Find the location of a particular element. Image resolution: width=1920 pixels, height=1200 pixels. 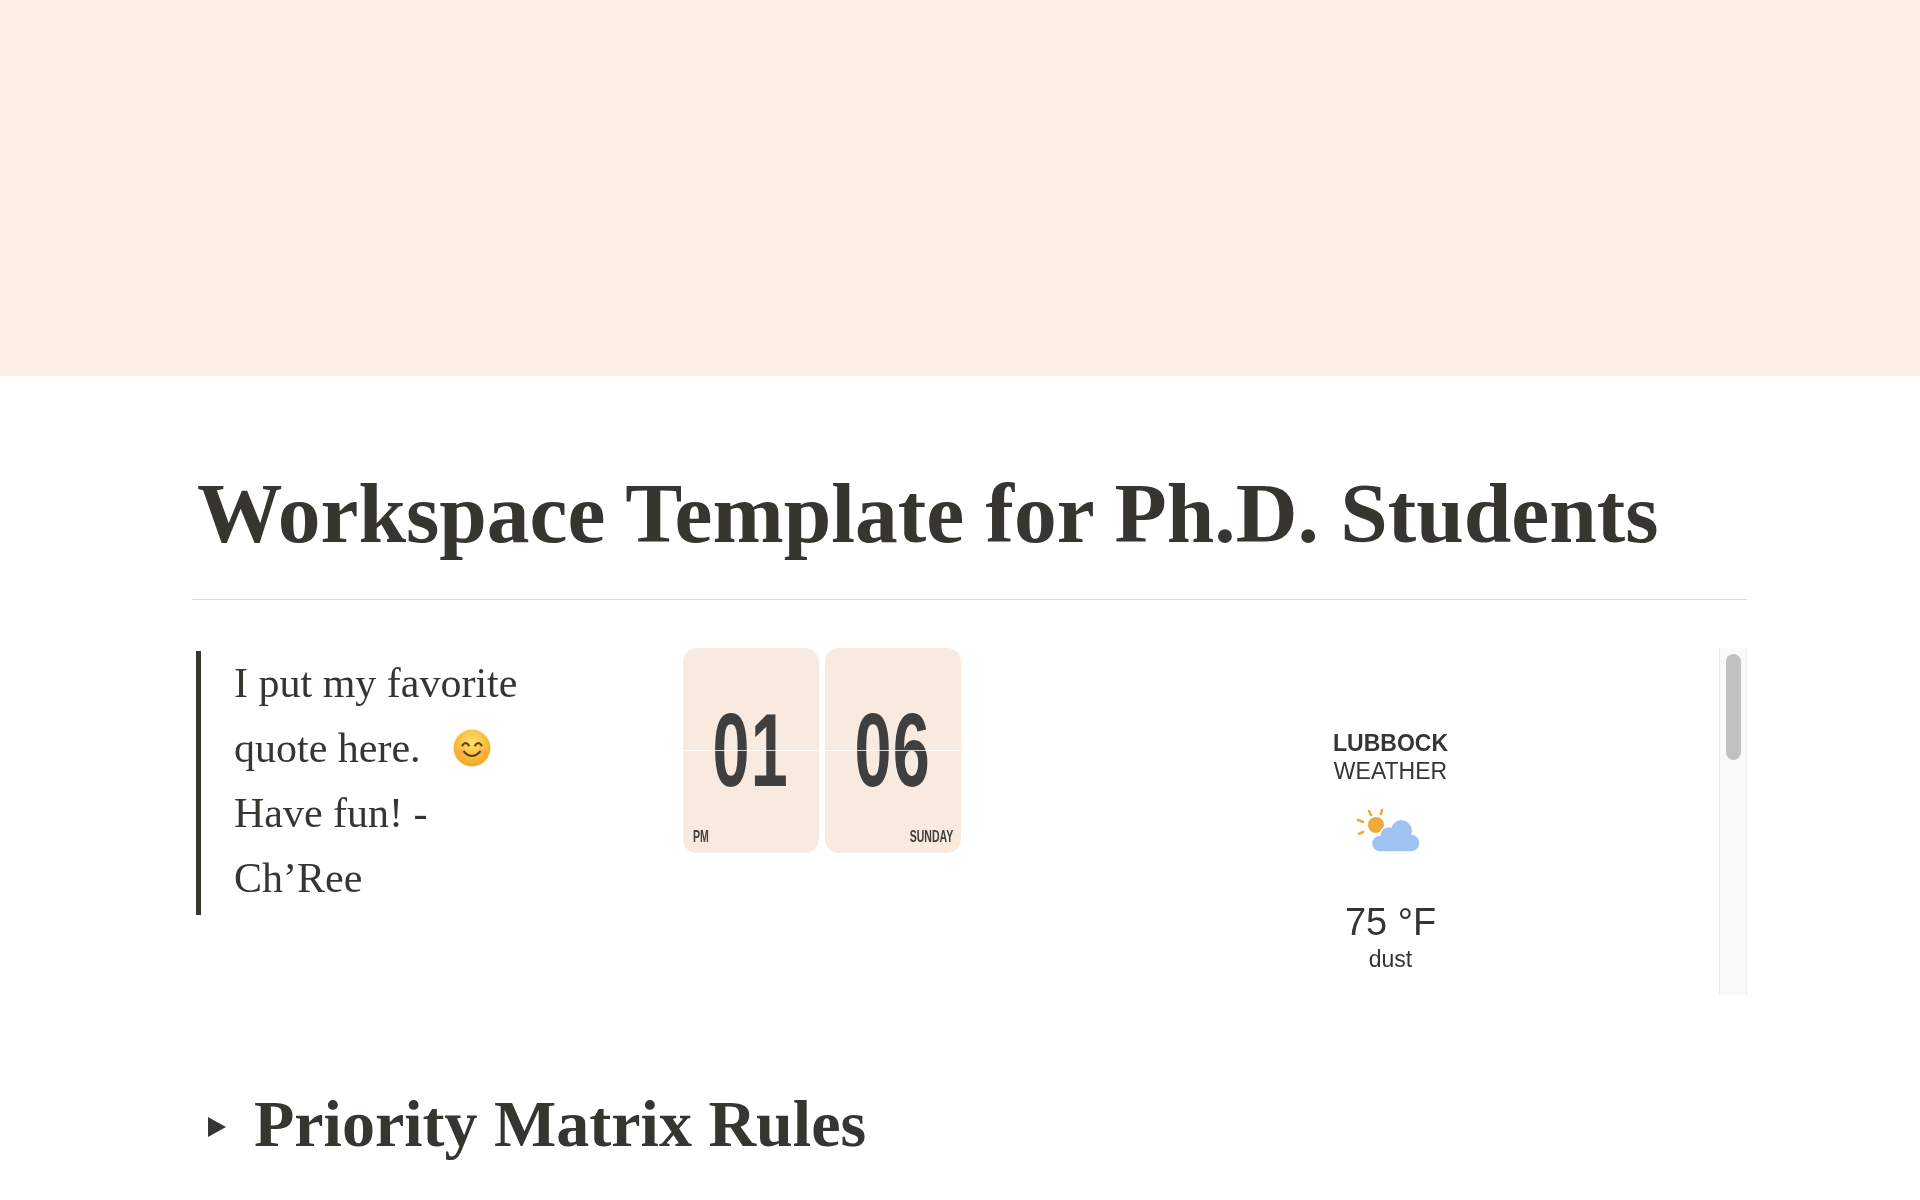

weather-label: WEATHER is located at coordinates (1390, 770).